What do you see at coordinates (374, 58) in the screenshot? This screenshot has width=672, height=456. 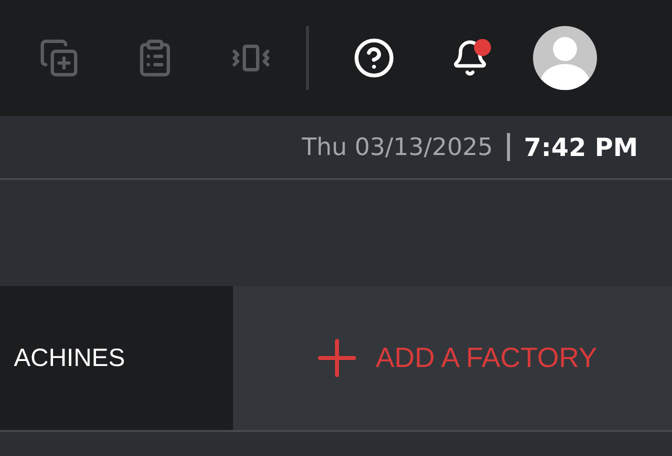 I see `help-icon` at bounding box center [374, 58].